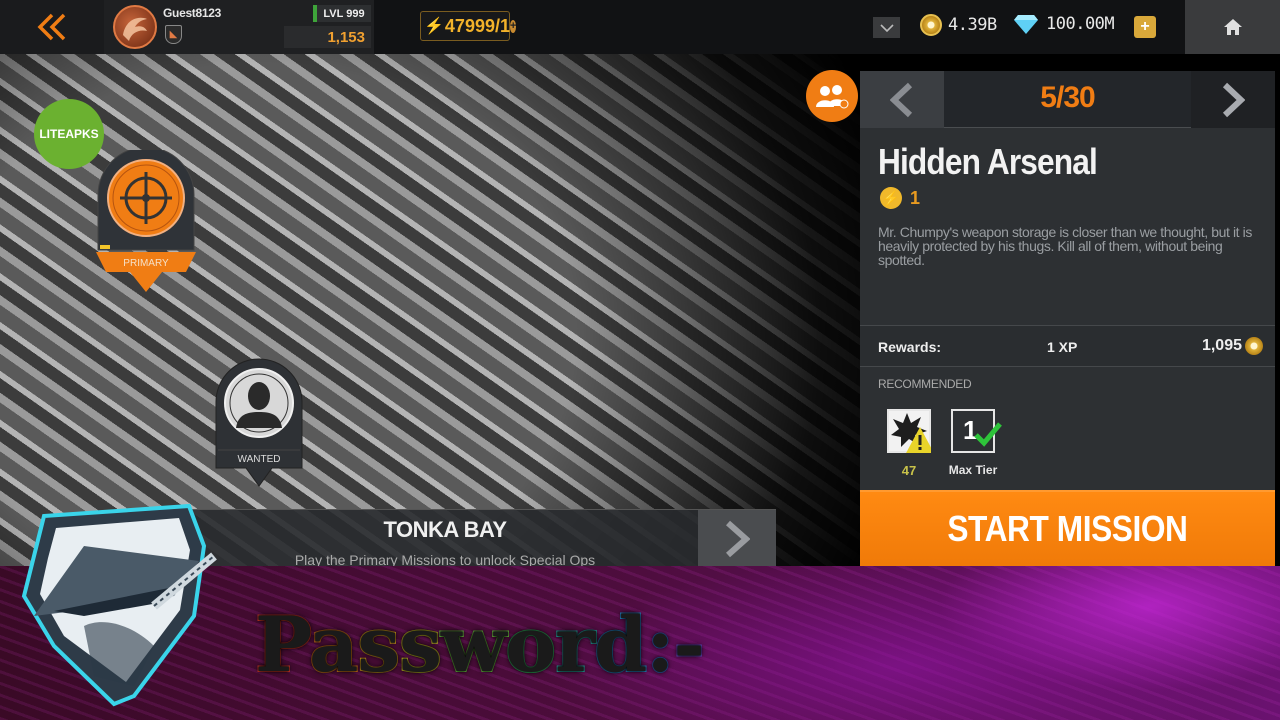 This screenshot has height=720, width=1280. I want to click on password-letter: o, so click(530, 644).